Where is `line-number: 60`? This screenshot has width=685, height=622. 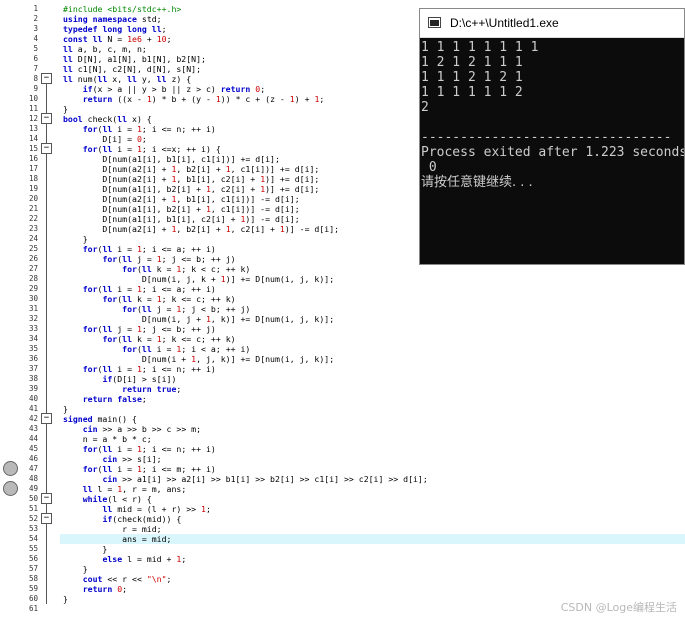
line-number: 60 is located at coordinates (33, 598).